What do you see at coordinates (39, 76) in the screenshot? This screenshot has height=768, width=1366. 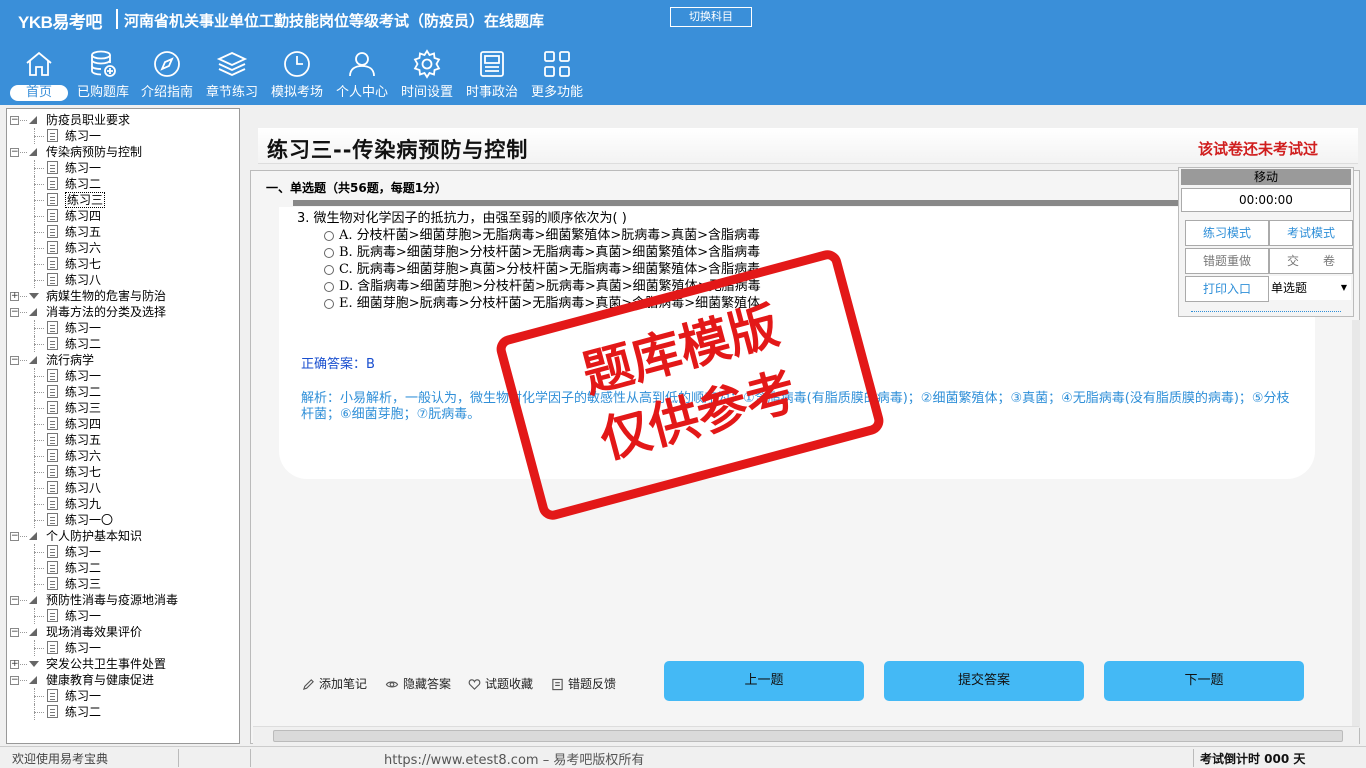 I see `nav-home: 首页` at bounding box center [39, 76].